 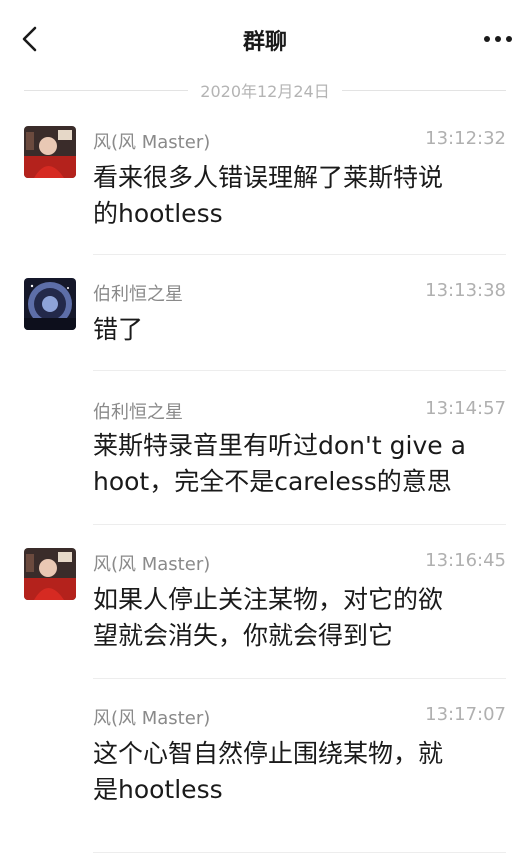 What do you see at coordinates (298, 618) in the screenshot?
I see `message-text: 如果人停止关注某物，对它的欲 望就会消失，你就会得到它` at bounding box center [298, 618].